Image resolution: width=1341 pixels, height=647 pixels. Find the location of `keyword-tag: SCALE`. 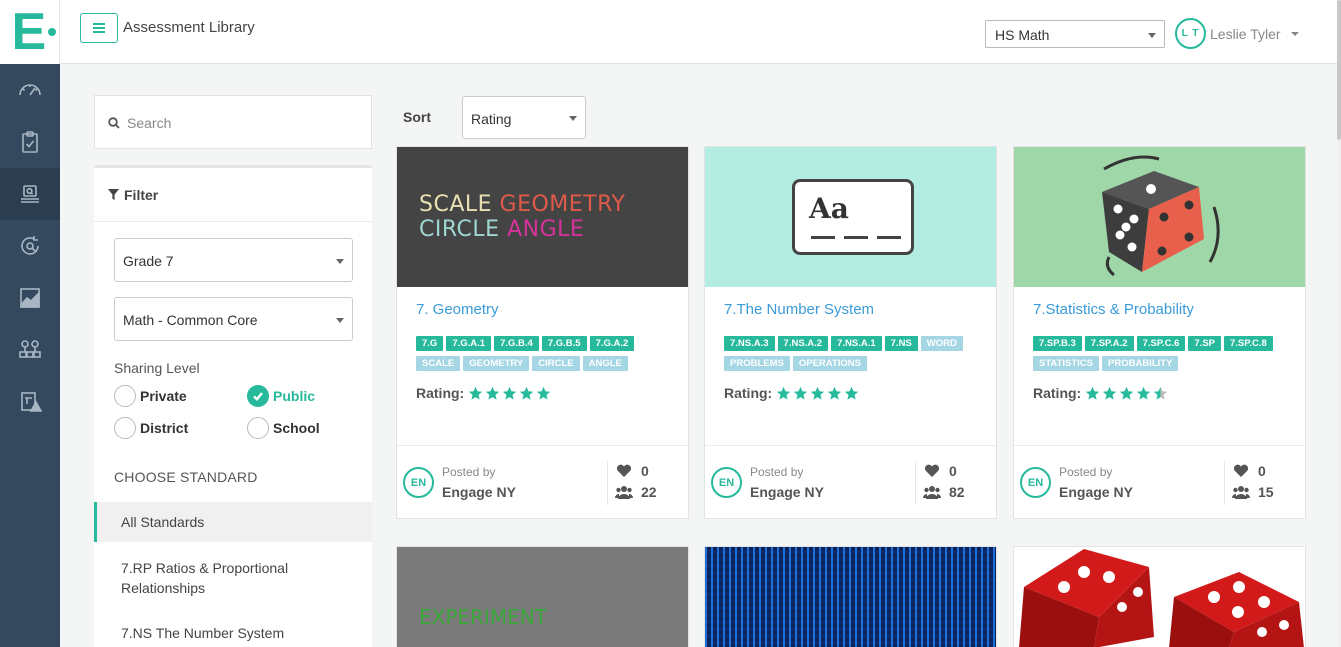

keyword-tag: SCALE is located at coordinates (438, 363).